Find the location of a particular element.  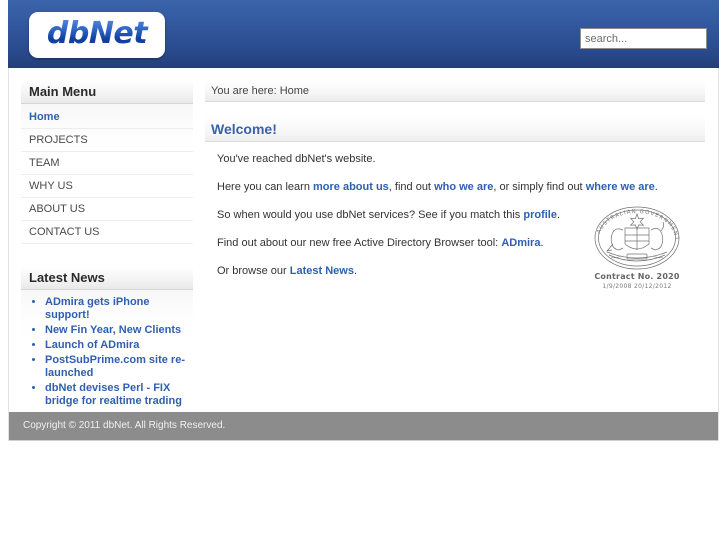

sidebar-link-about-us: ABOUT US is located at coordinates (107, 209).